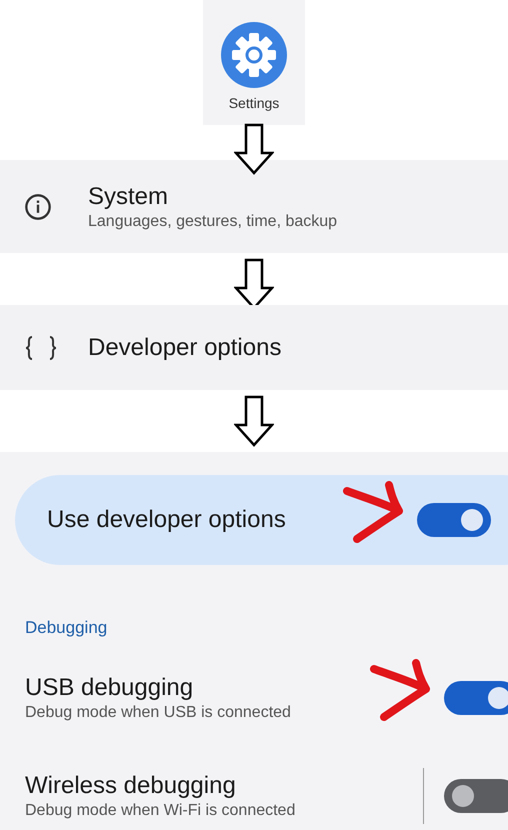 The width and height of the screenshot is (508, 830). I want to click on item-title: Developer options, so click(185, 347).